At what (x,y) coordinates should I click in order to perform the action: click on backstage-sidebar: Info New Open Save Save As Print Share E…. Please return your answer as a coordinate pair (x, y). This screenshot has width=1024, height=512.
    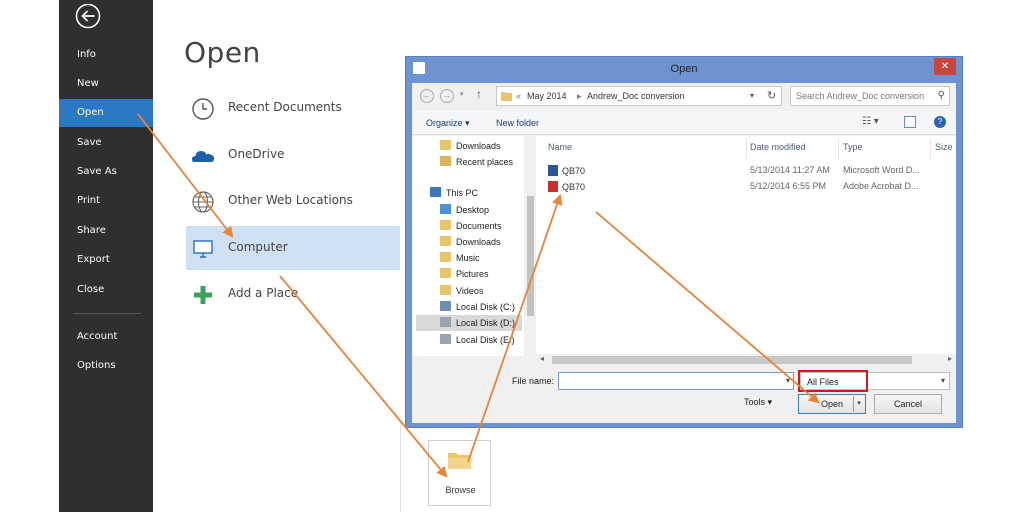
    Looking at the image, I should click on (106, 256).